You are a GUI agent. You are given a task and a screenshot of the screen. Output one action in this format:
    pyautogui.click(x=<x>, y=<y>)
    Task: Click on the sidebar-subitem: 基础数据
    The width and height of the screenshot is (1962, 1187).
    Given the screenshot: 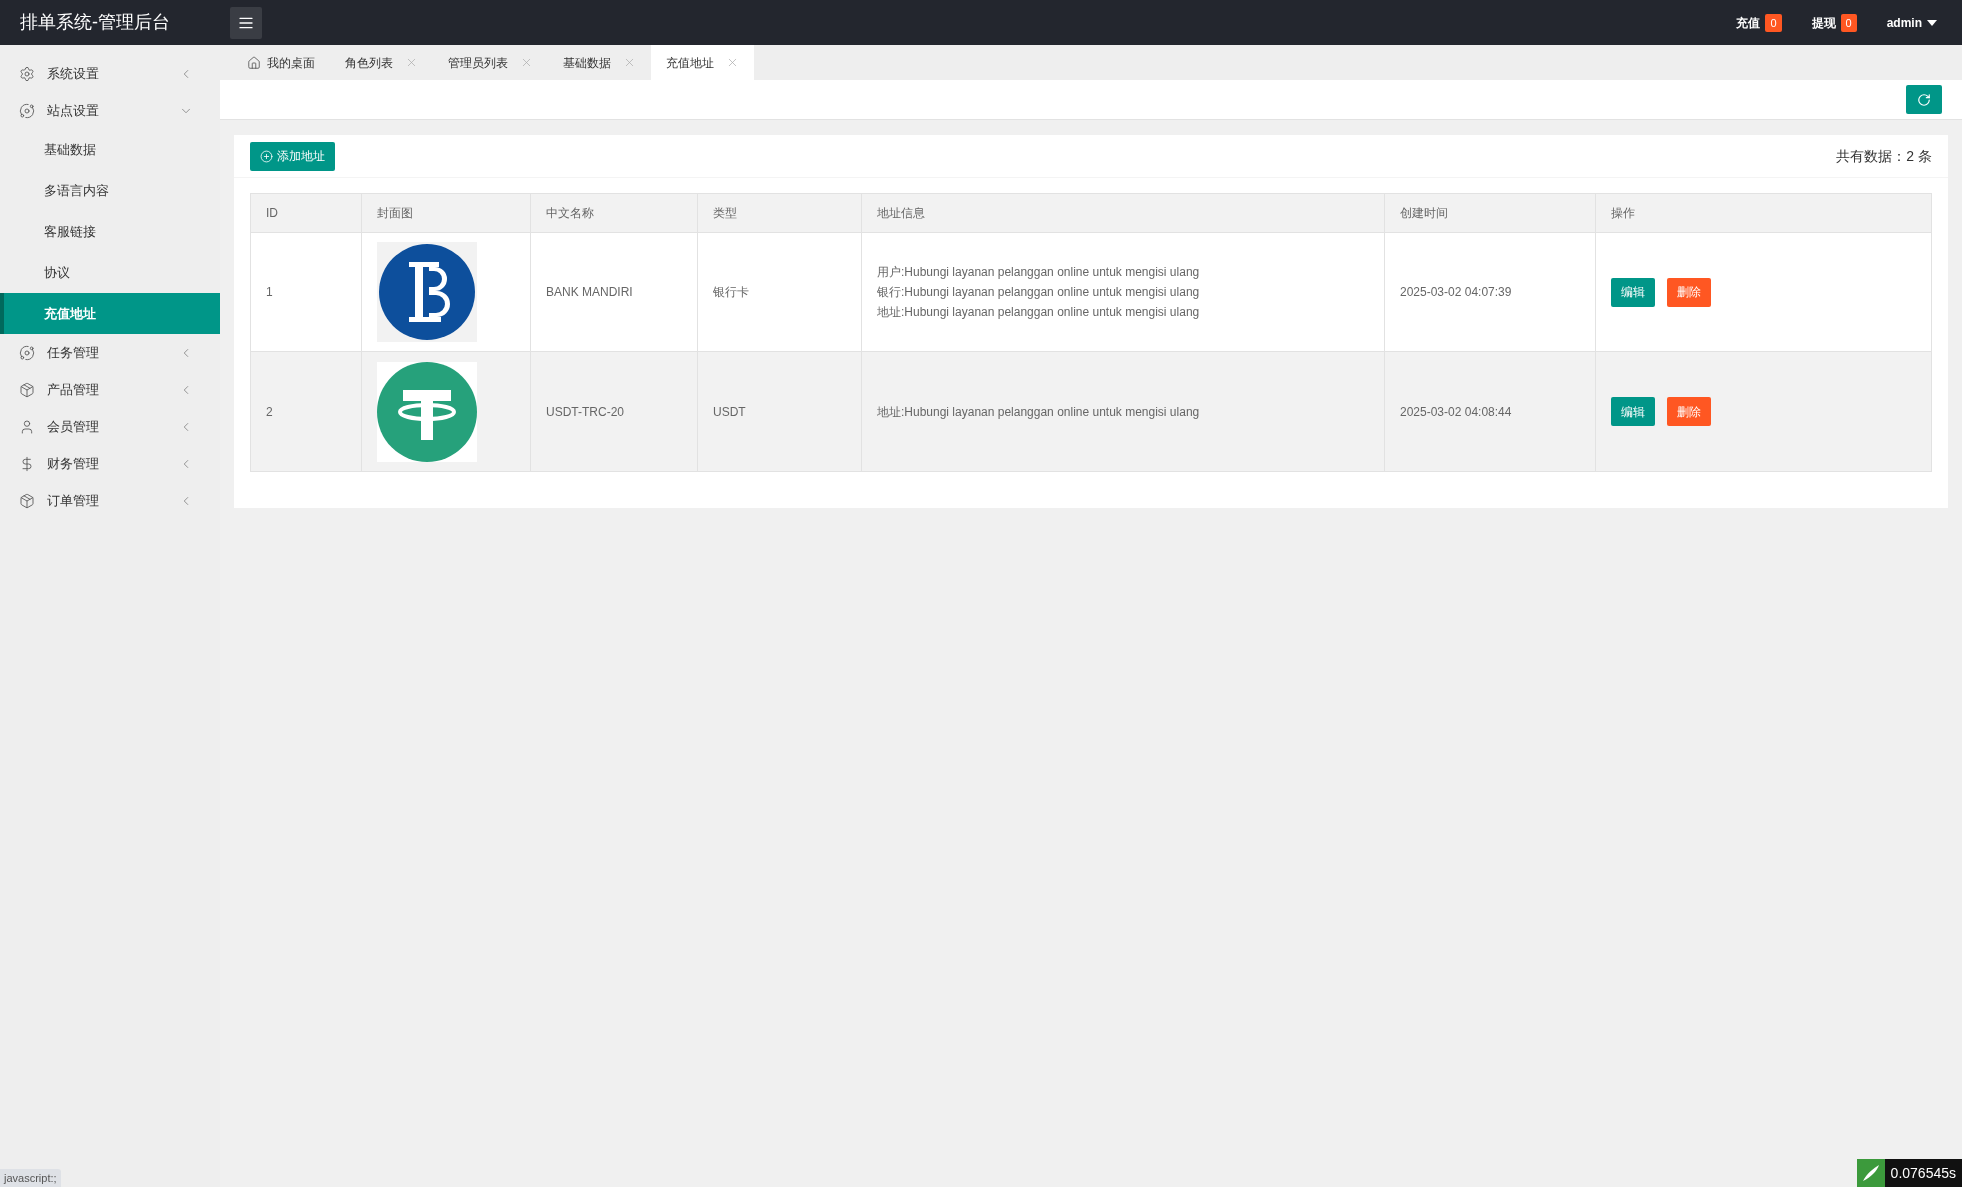 What is the action you would take?
    pyautogui.click(x=110, y=149)
    